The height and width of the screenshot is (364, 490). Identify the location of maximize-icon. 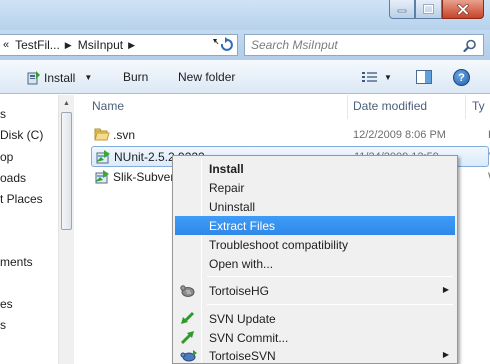
(428, 9).